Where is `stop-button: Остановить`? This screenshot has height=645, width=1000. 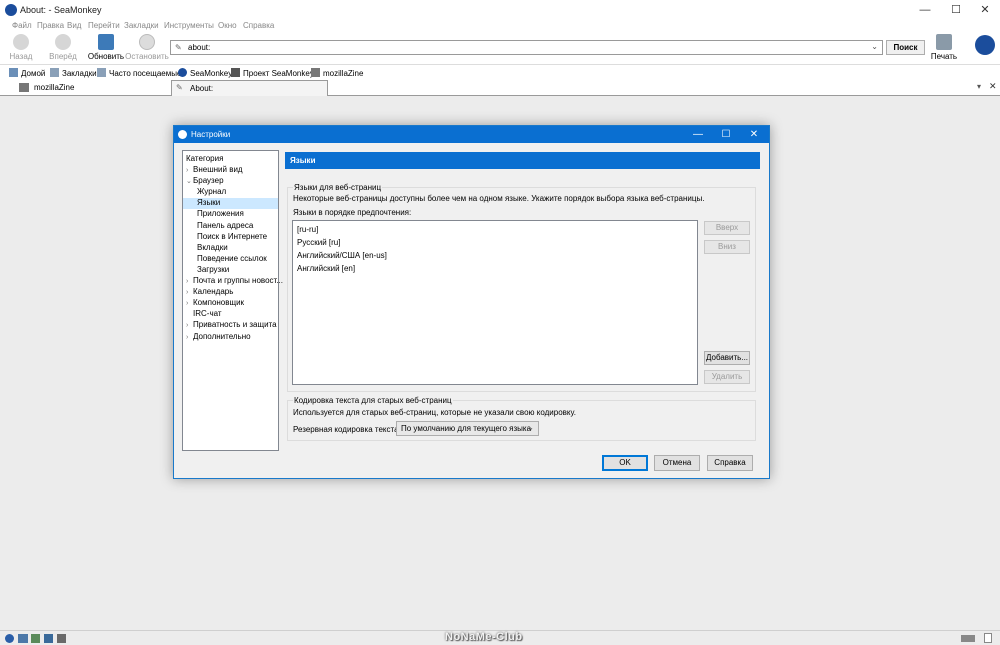
stop-button: Остановить is located at coordinates (147, 49).